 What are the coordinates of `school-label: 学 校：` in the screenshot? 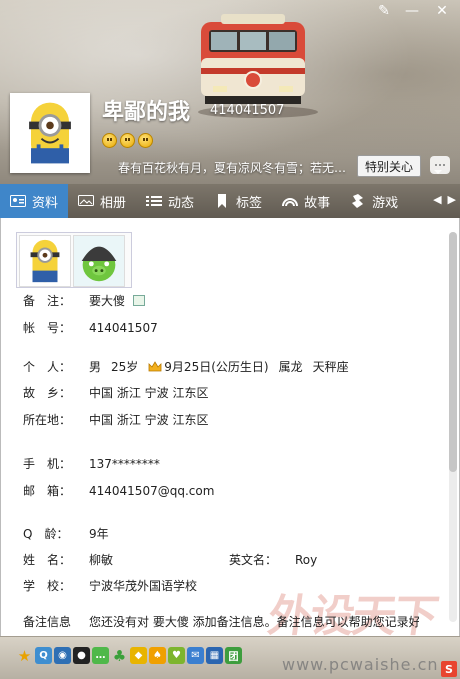 It's located at (47, 586).